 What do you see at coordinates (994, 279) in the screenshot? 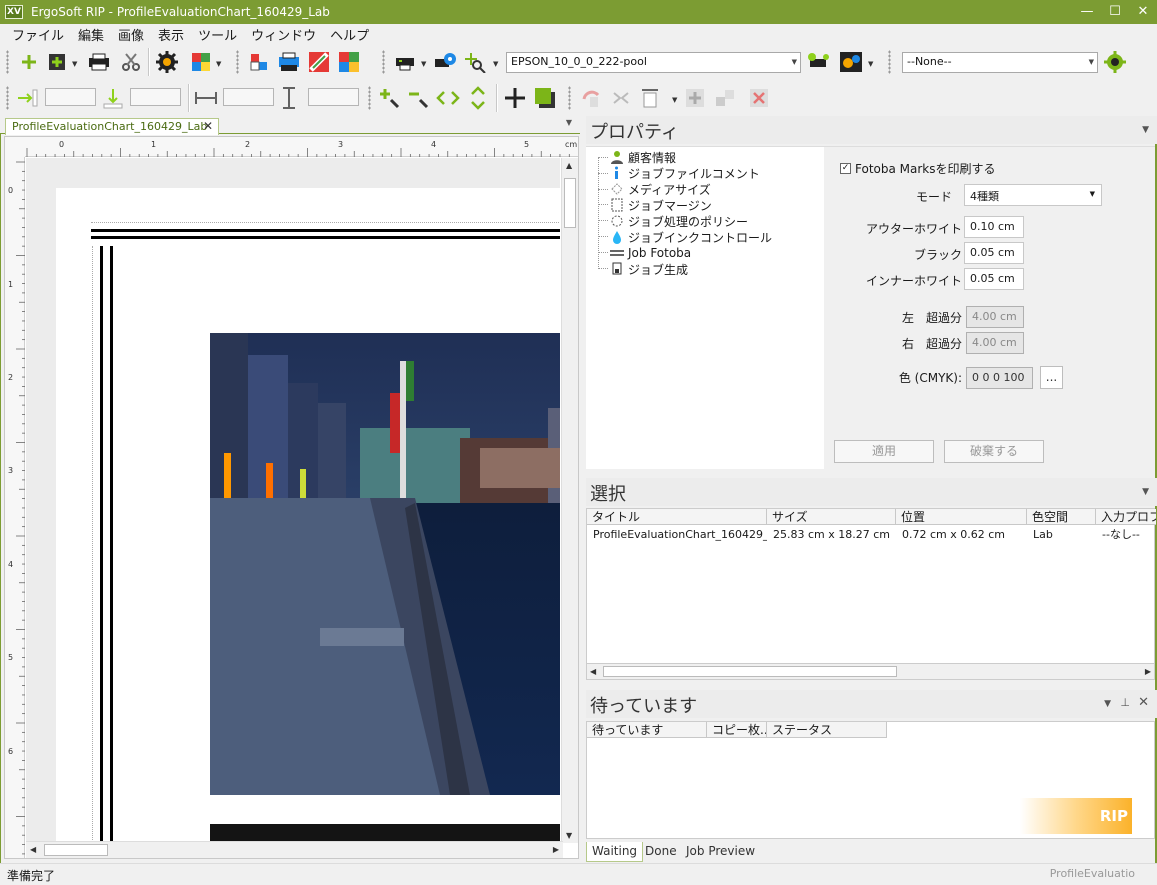
I see `inner-white-input: 0.05 cm` at bounding box center [994, 279].